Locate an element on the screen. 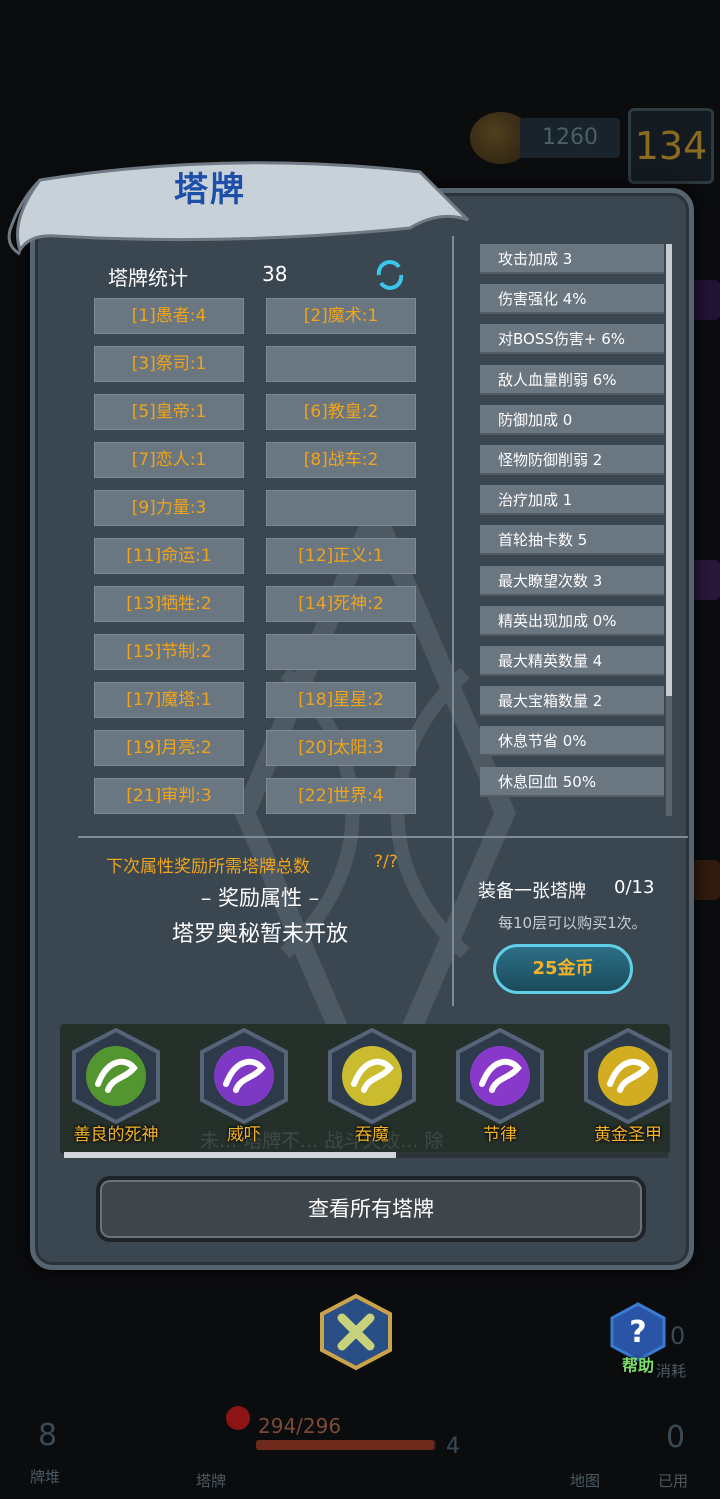  tarot-card-slot: 威吓 is located at coordinates (244, 1088).